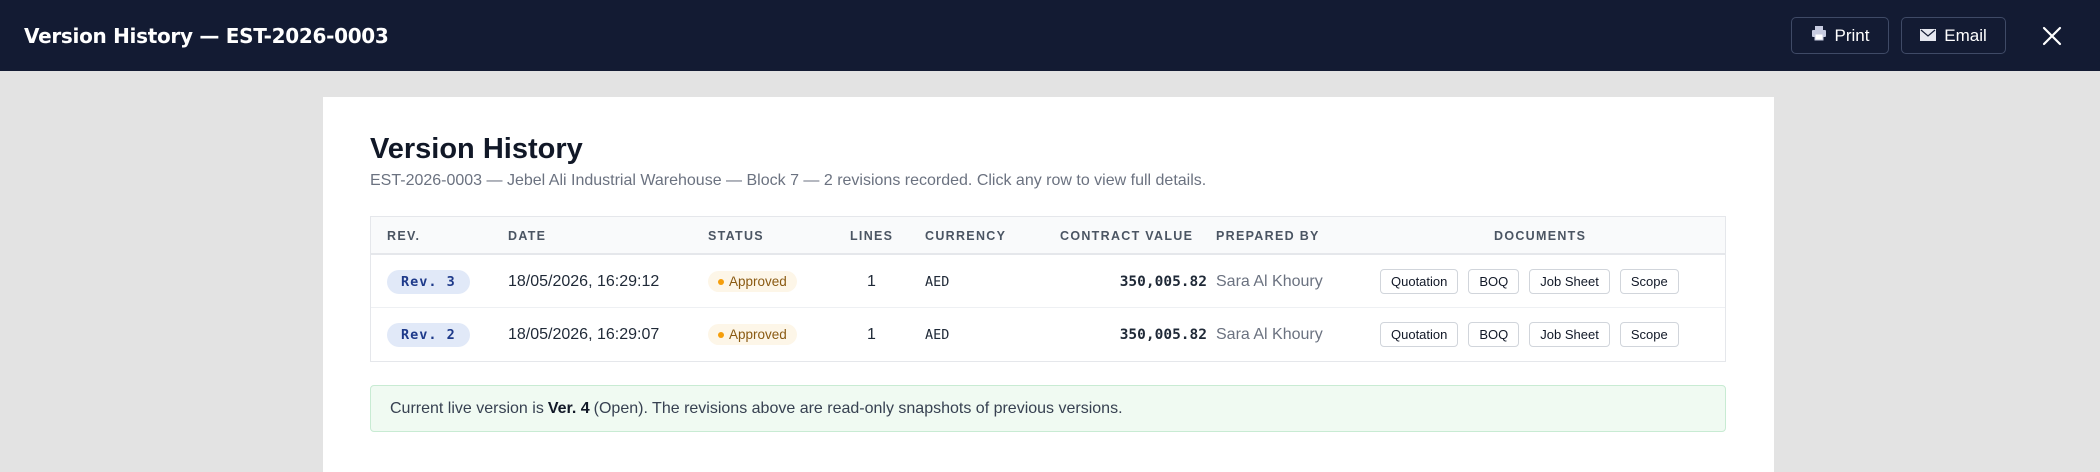  Describe the element at coordinates (428, 334) in the screenshot. I see `revision-badge: Rev. 2` at that location.